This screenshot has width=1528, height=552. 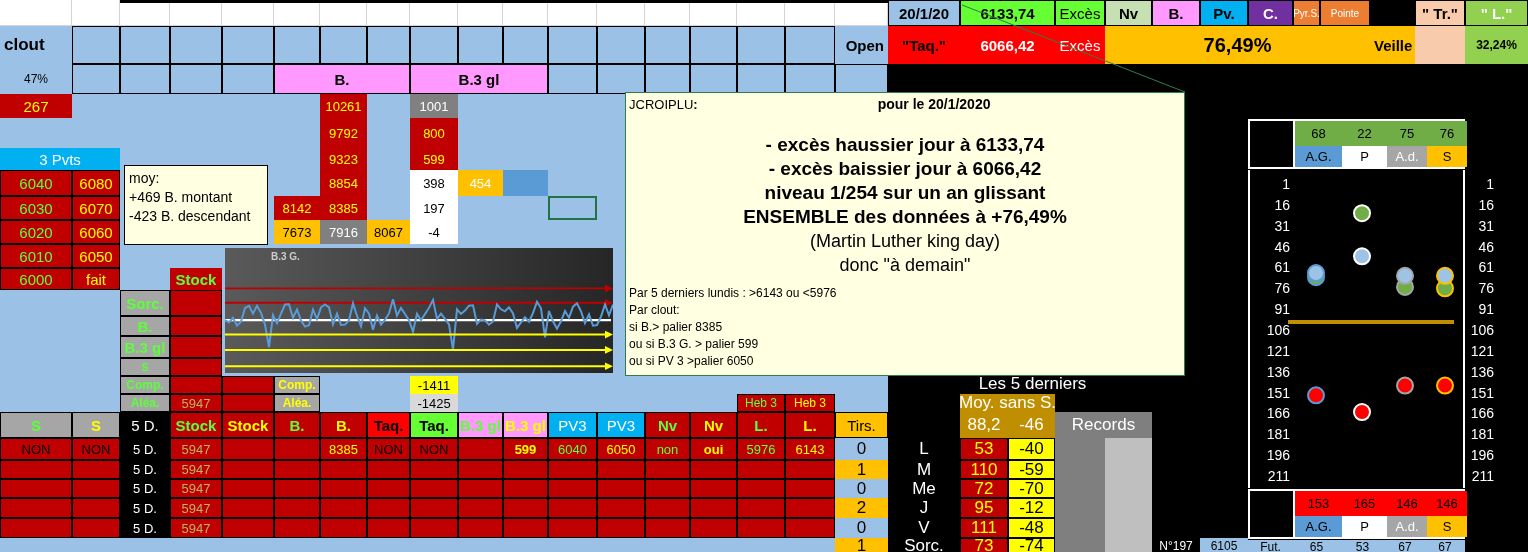 I want to click on row-label: M, so click(x=924, y=469).